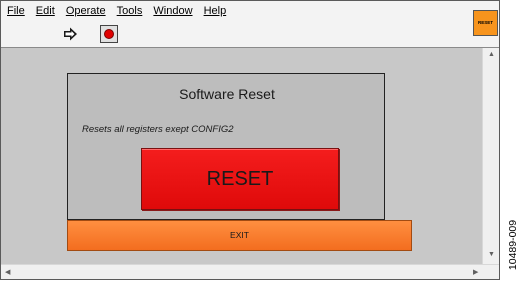  Describe the element at coordinates (475, 272) in the screenshot. I see `scroll-right-icon: ▶` at that location.